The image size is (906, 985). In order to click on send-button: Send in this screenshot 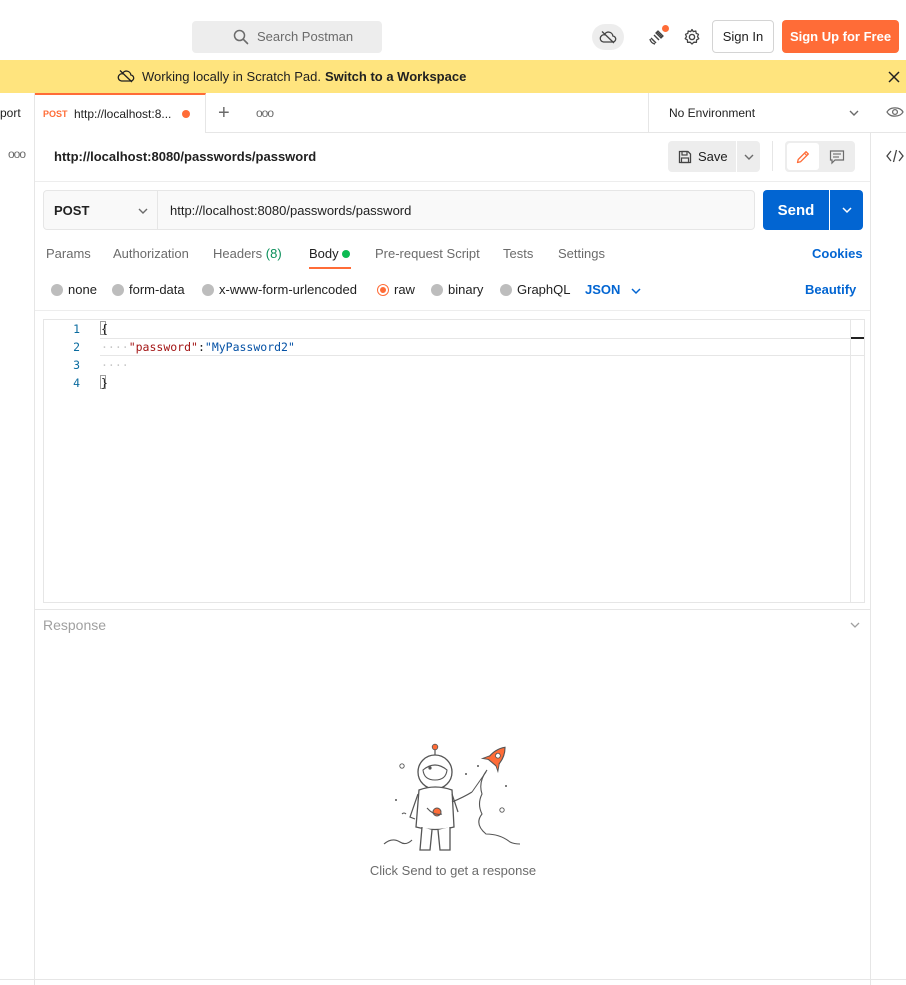, I will do `click(796, 210)`.